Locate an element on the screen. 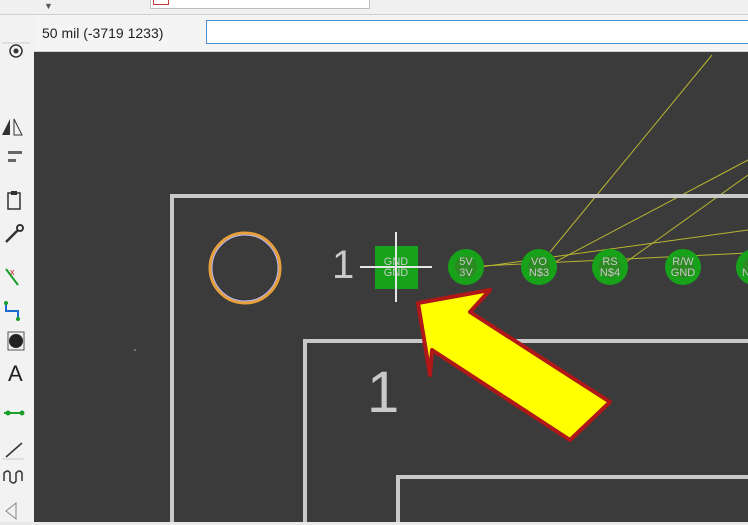 This screenshot has height=525, width=748. round-pad: 5V 3V is located at coordinates (466, 267).